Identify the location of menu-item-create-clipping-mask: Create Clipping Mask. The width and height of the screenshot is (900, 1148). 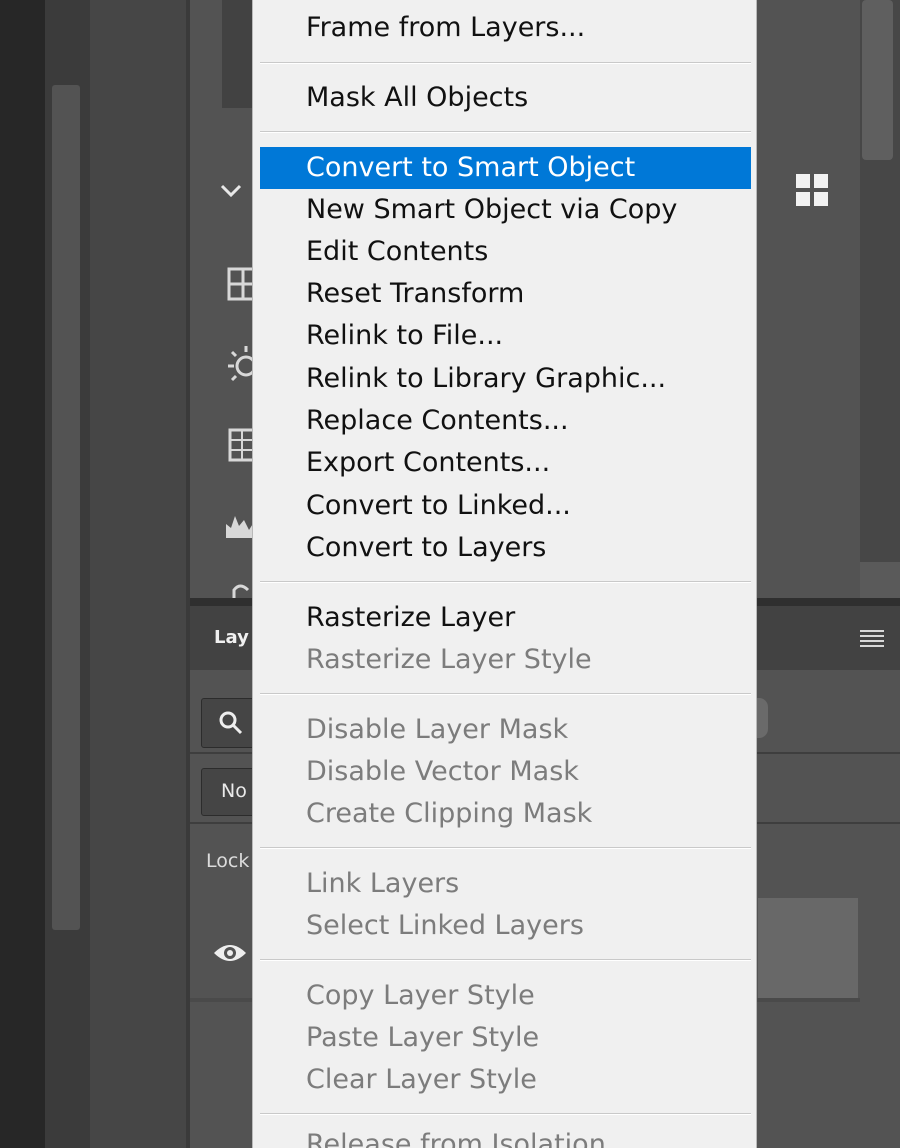
(449, 813).